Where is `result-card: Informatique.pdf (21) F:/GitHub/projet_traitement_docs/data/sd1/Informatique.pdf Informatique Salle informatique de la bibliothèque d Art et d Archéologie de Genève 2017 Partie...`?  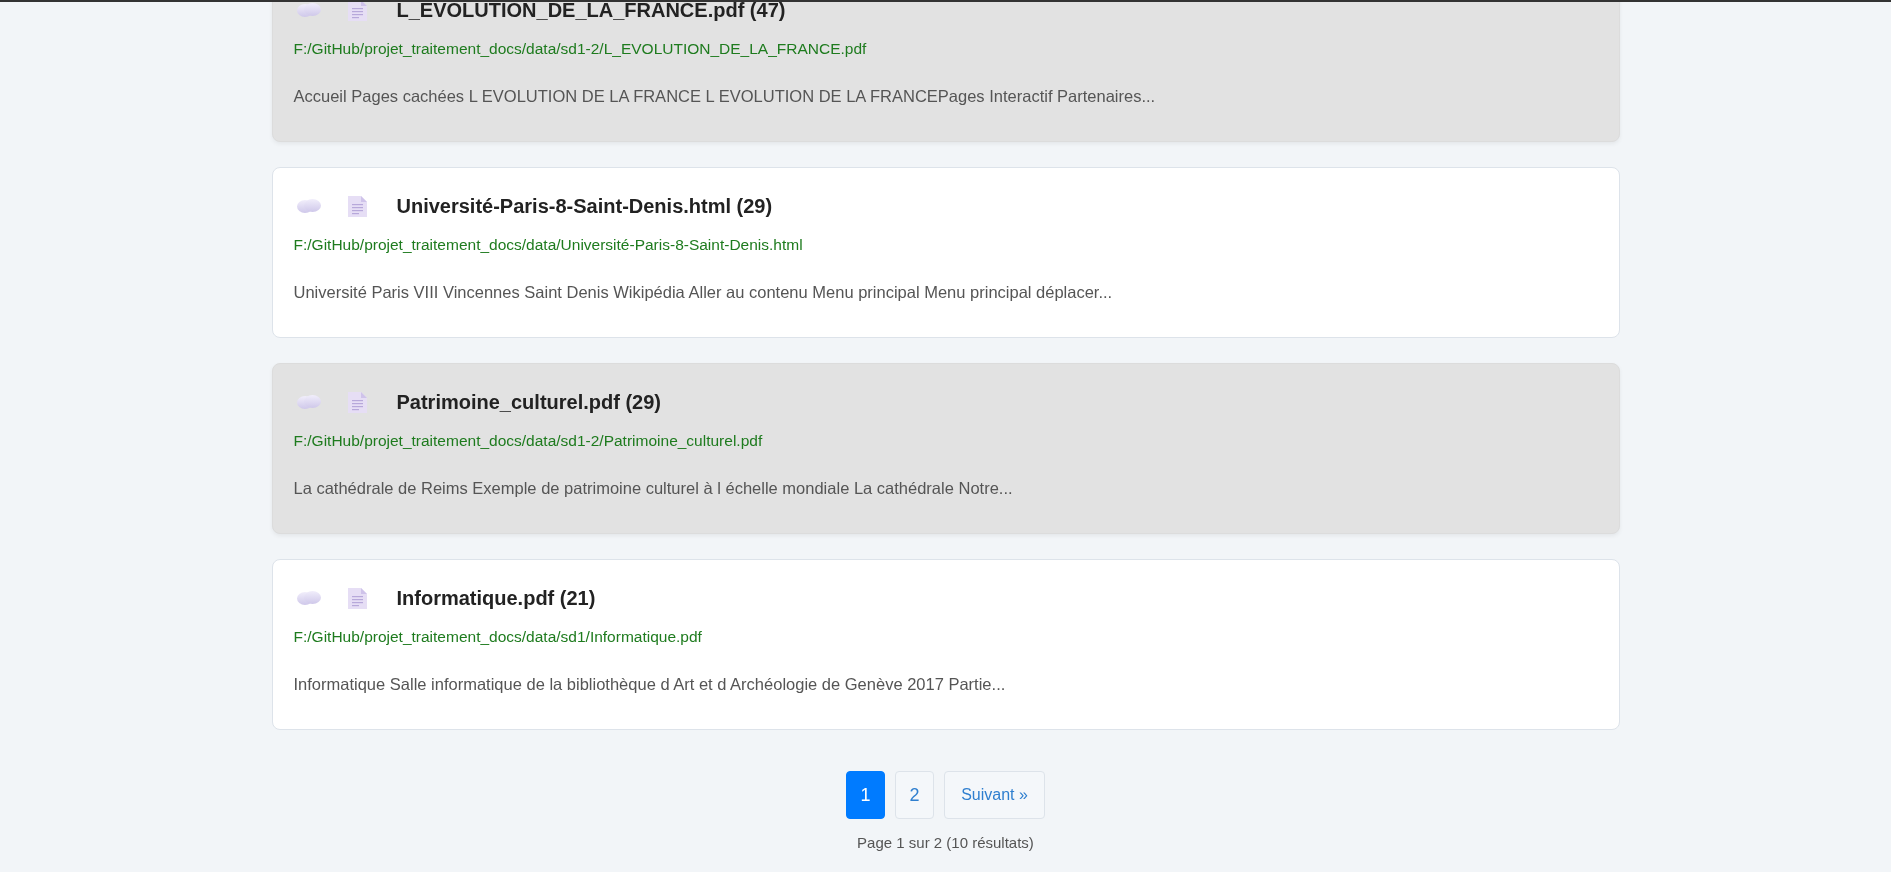 result-card: Informatique.pdf (21) F:/GitHub/projet_traitement_docs/data/sd1/Informatique.pdf Informatique Salle informatique de la bibliothèque d Art et d Archéologie de Genève 2017 Partie... is located at coordinates (945, 644).